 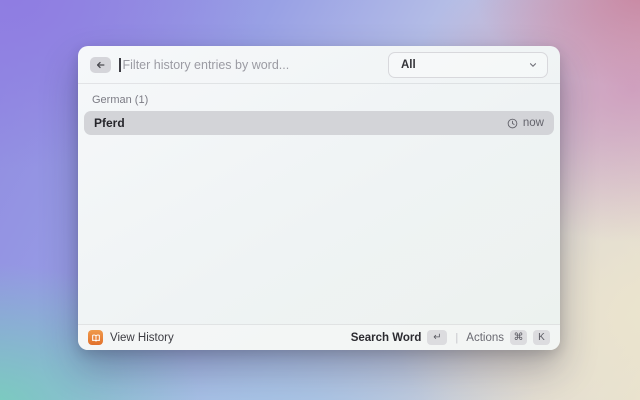 What do you see at coordinates (468, 64) in the screenshot?
I see `filter-dropdown: All` at bounding box center [468, 64].